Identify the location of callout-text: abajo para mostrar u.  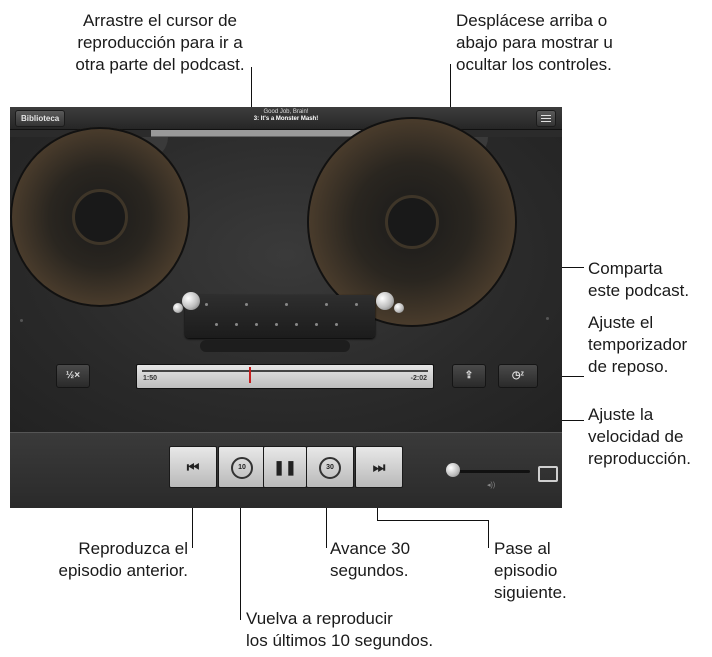
(534, 42).